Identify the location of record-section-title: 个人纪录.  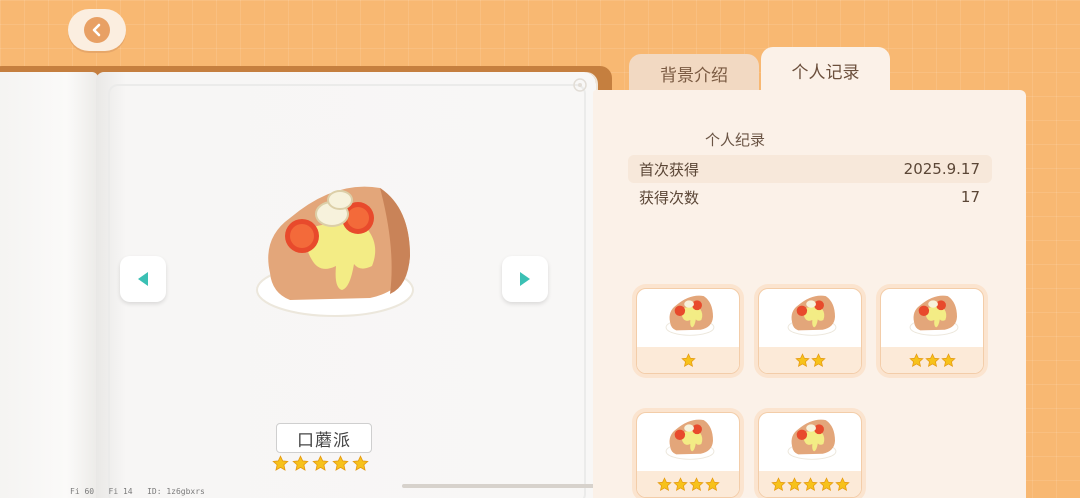
(735, 140).